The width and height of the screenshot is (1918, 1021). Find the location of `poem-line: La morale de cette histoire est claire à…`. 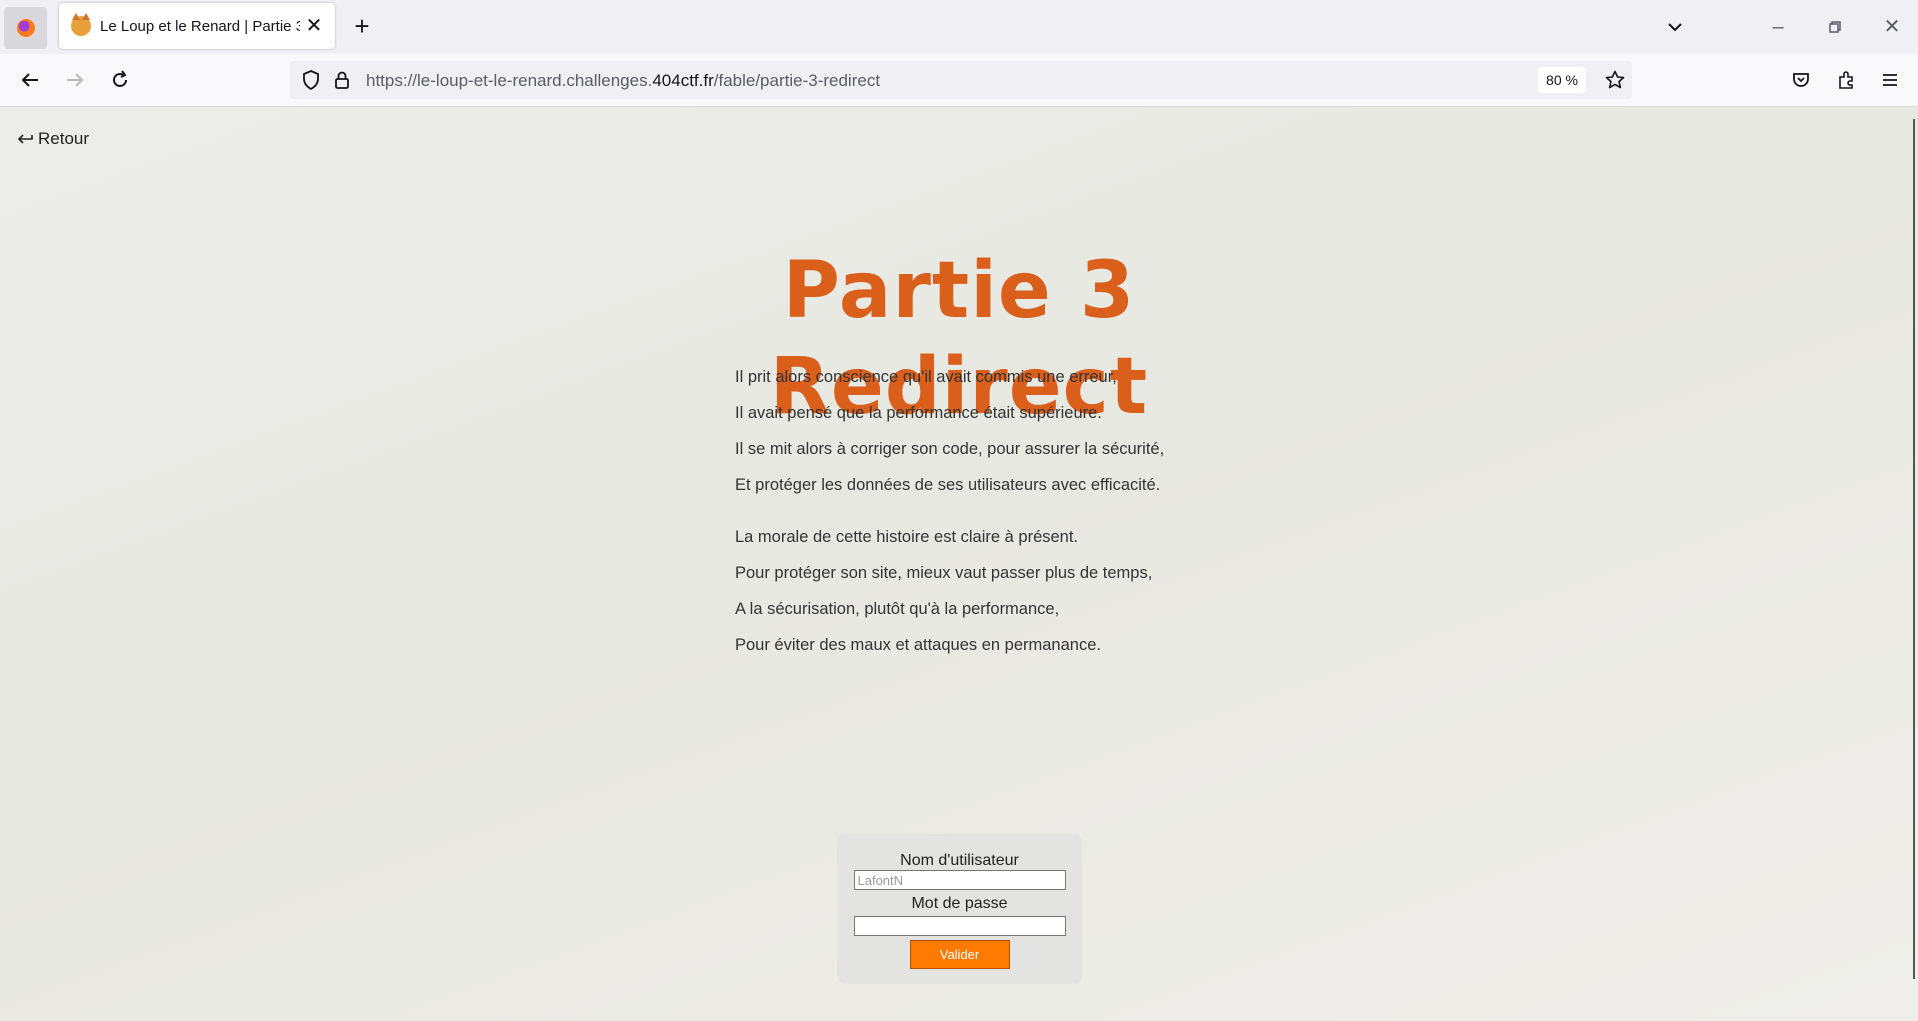

poem-line: La morale de cette histoire est claire à… is located at coordinates (907, 537).